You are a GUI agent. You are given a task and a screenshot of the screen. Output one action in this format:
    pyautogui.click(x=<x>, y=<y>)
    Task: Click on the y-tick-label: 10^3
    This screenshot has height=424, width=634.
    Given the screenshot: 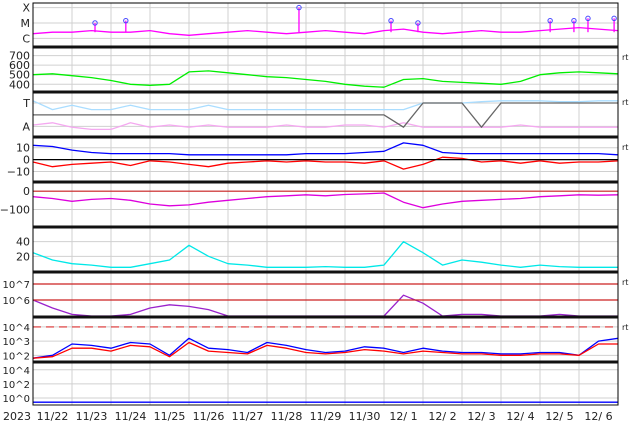 What is the action you would take?
    pyautogui.click(x=16, y=342)
    